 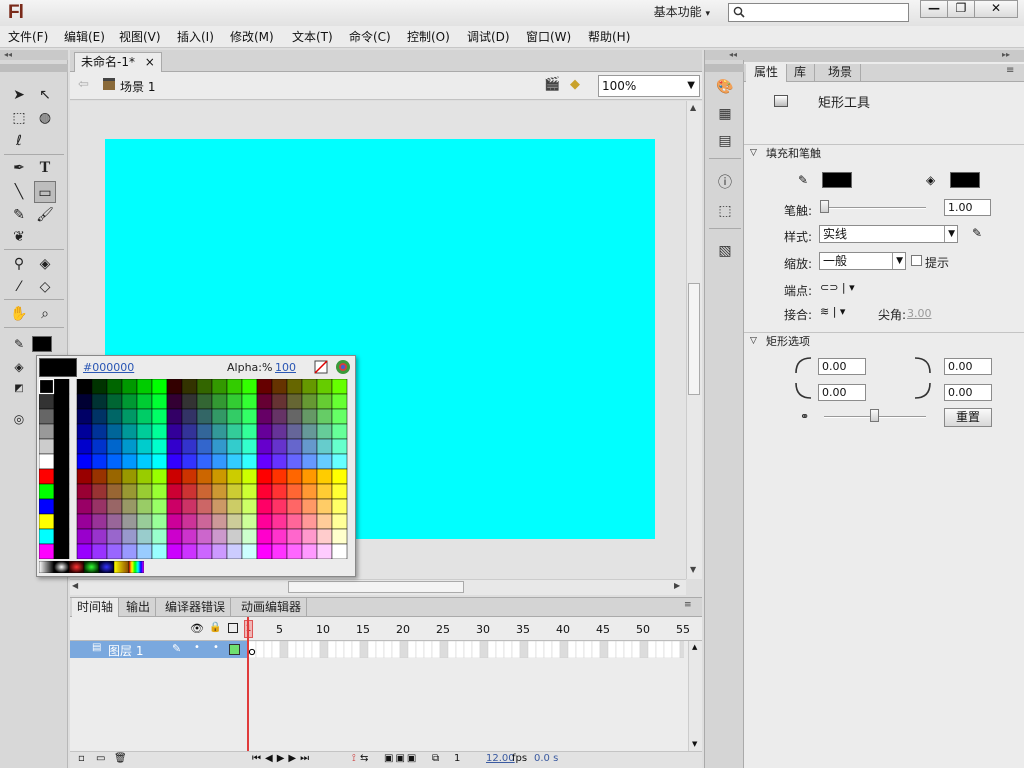 I want to click on fps-value: 12.00, so click(x=500, y=758).